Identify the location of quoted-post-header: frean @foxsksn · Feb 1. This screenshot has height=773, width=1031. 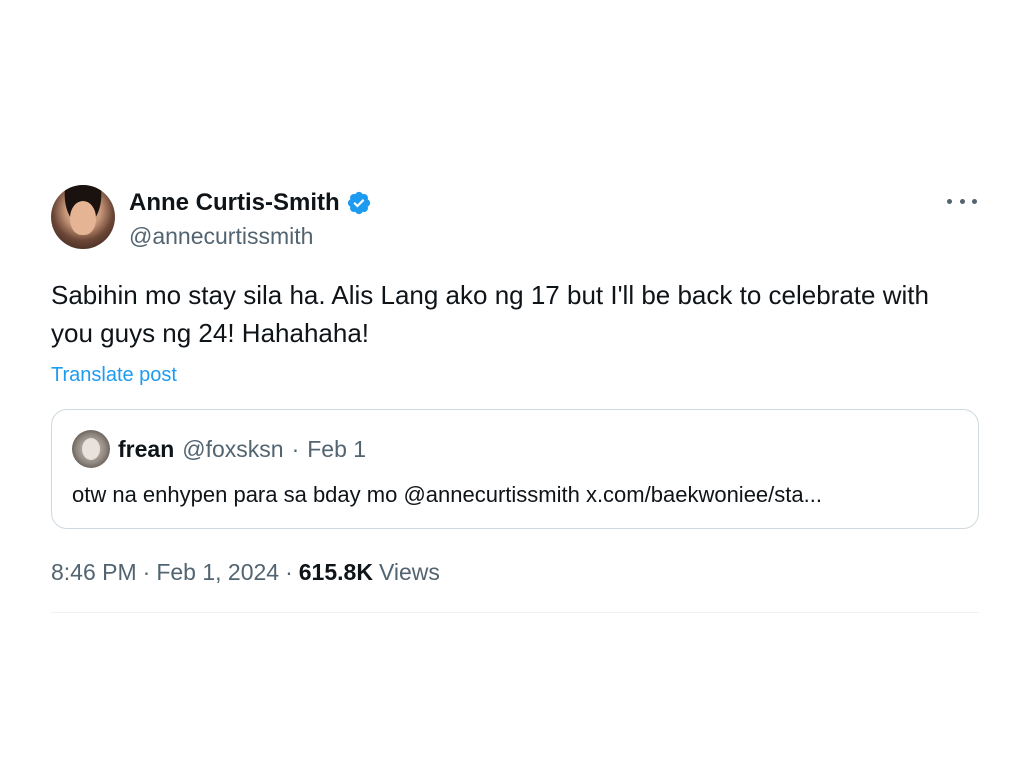
(515, 449).